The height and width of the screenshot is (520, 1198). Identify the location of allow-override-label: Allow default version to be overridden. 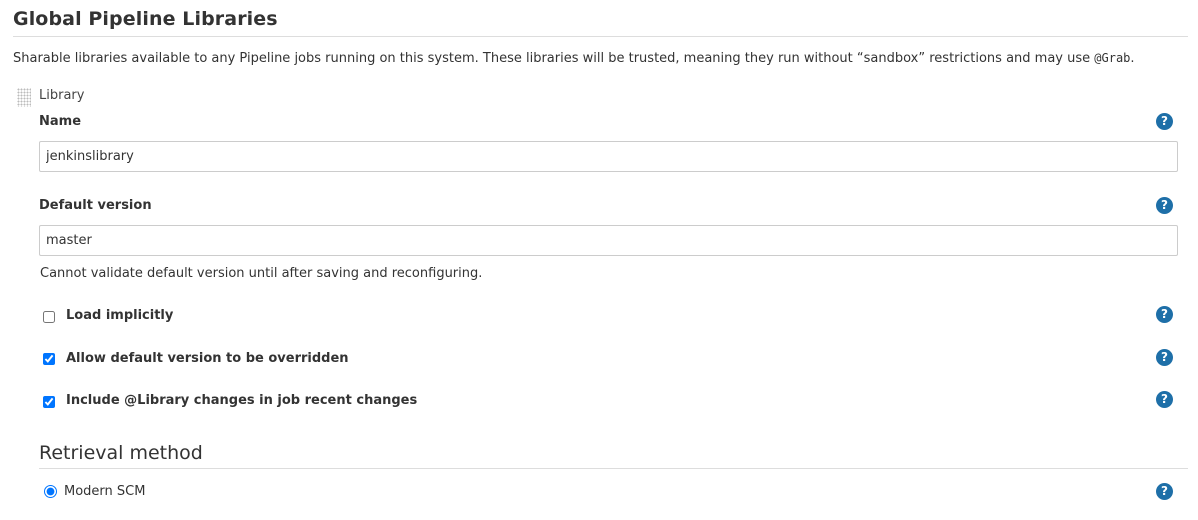
(207, 358).